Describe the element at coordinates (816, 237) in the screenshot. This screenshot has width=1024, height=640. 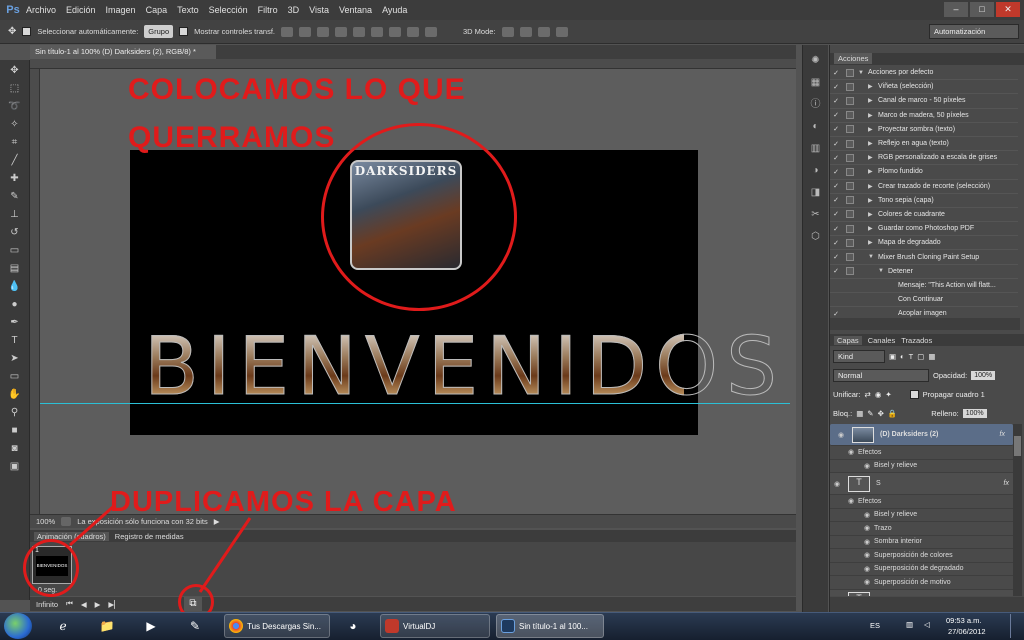
I see `cube-icon: ⬡` at that location.